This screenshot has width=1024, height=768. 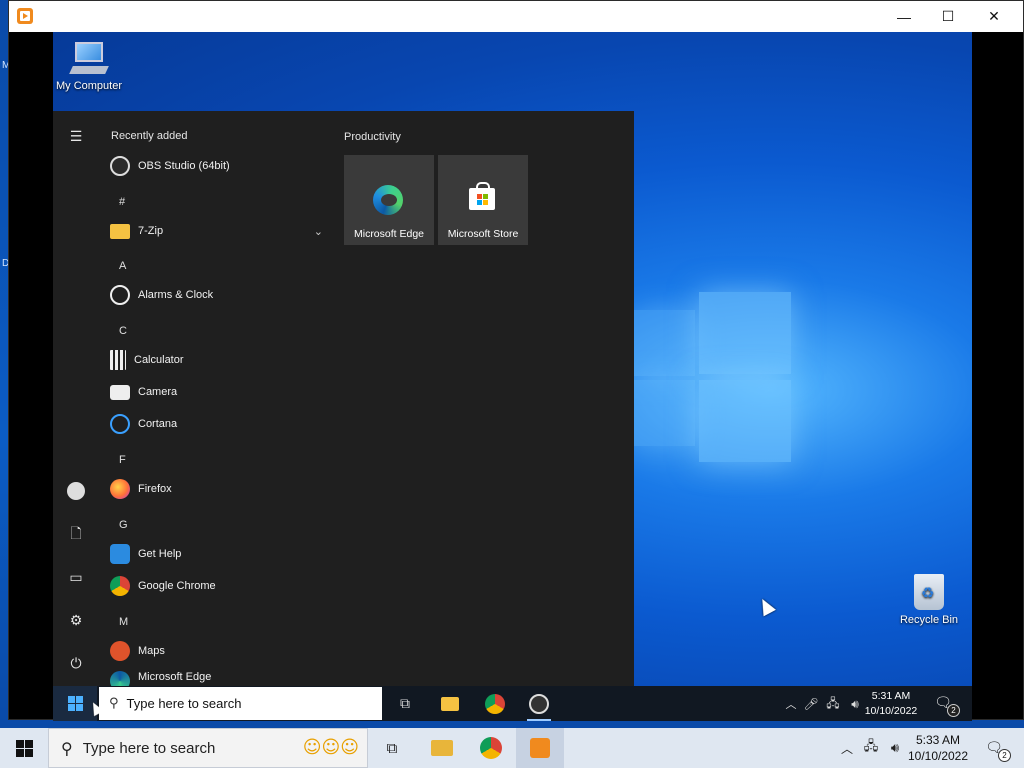 I want to click on section-letter: #, so click(x=122, y=202).